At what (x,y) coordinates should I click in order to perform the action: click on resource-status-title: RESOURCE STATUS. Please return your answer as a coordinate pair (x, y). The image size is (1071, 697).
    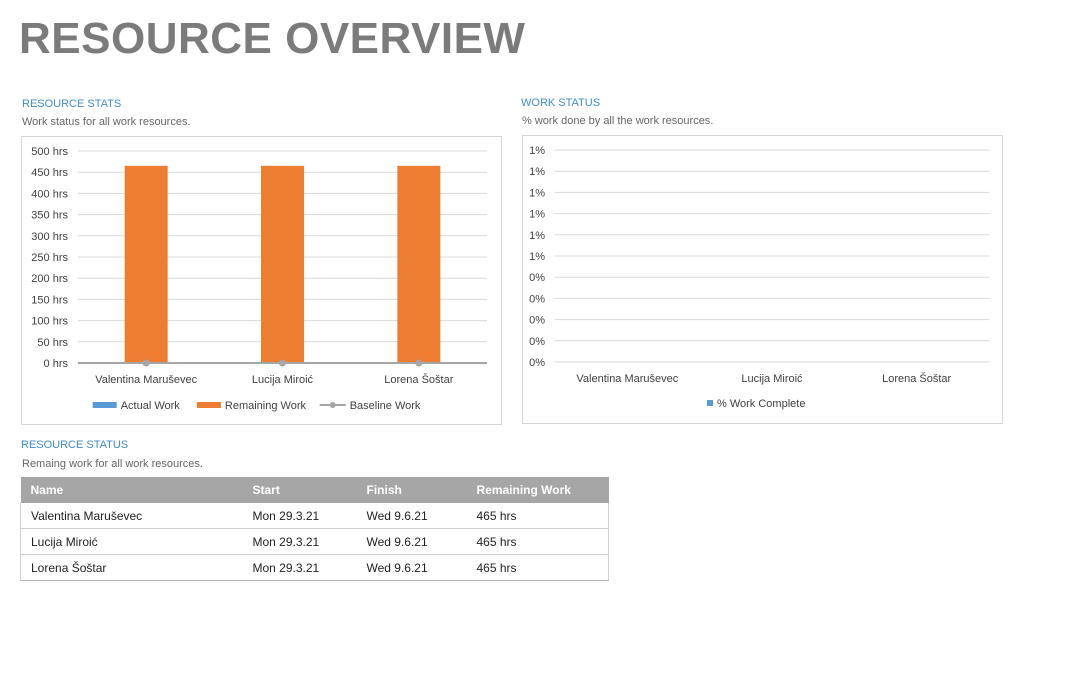
    Looking at the image, I should click on (75, 445).